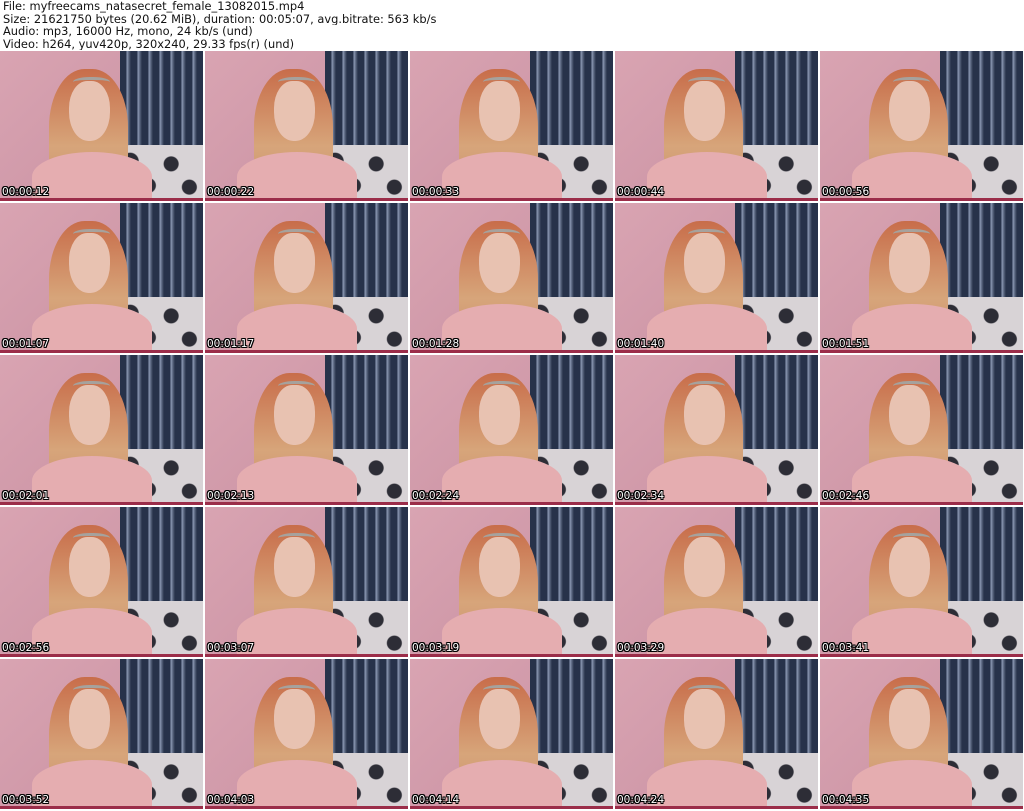 Image resolution: width=1024 pixels, height=811 pixels. What do you see at coordinates (101, 734) in the screenshot?
I see `video-thumbnail: 00:03:52` at bounding box center [101, 734].